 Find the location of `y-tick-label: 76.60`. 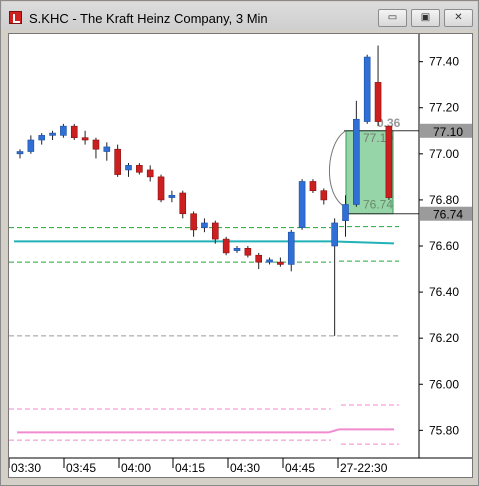

y-tick-label: 76.60 is located at coordinates (444, 246).